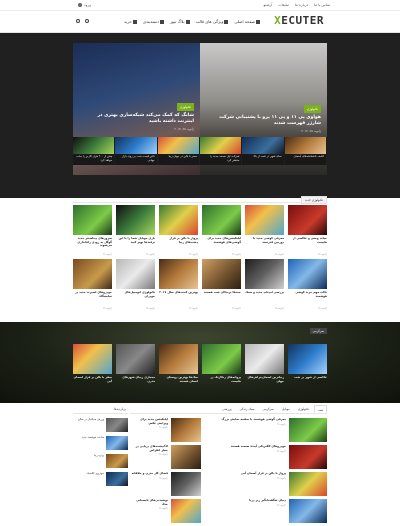 The image size is (400, 526). Describe the element at coordinates (221, 244) in the screenshot. I see `post-title: اپلیکیشن‌های جدید برای گوشی‌های هوشمند` at that location.